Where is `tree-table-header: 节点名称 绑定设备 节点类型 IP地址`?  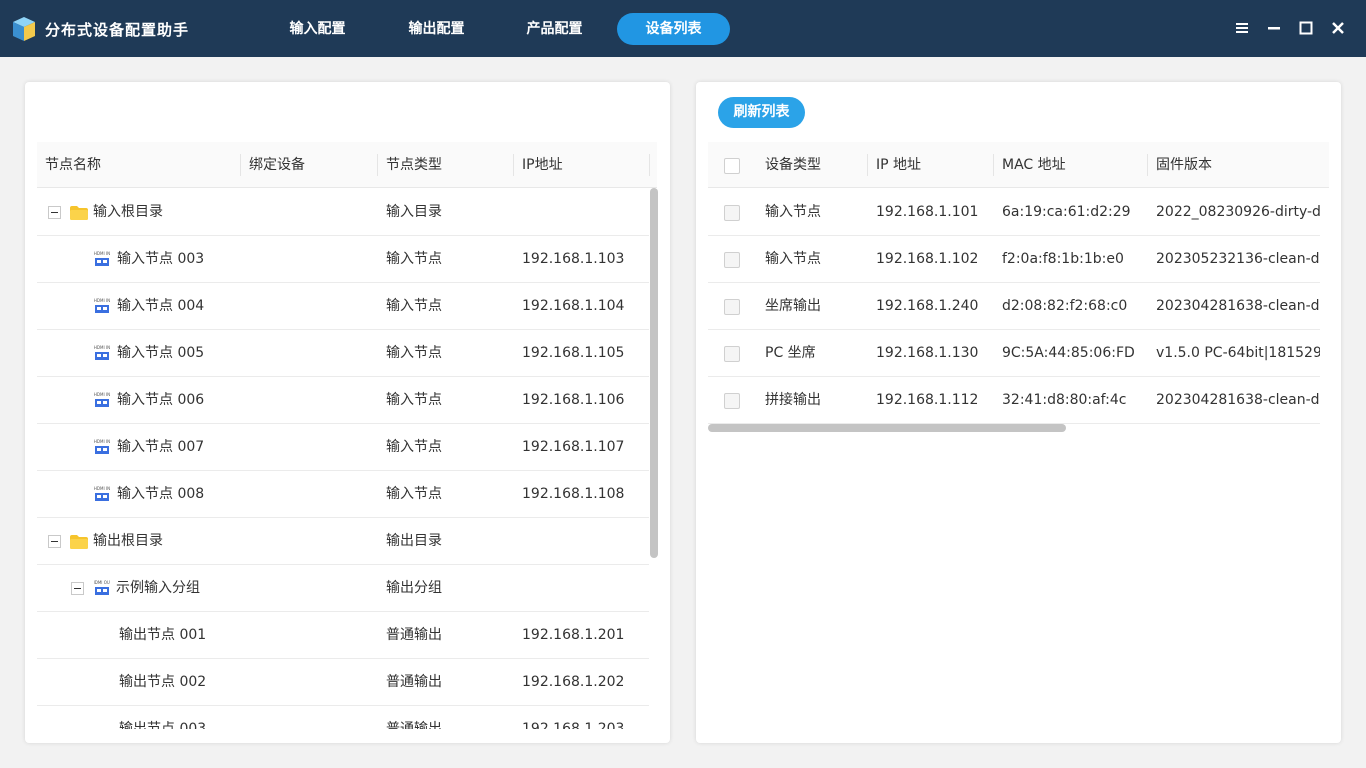
tree-table-header: 节点名称 绑定设备 节点类型 IP地址 is located at coordinates (347, 165).